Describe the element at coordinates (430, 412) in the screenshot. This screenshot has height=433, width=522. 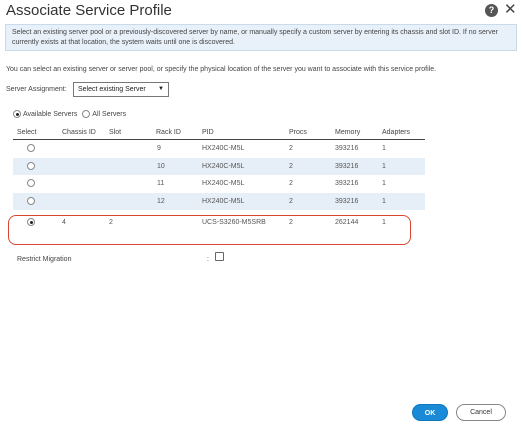
I see `ok-button: OK` at that location.